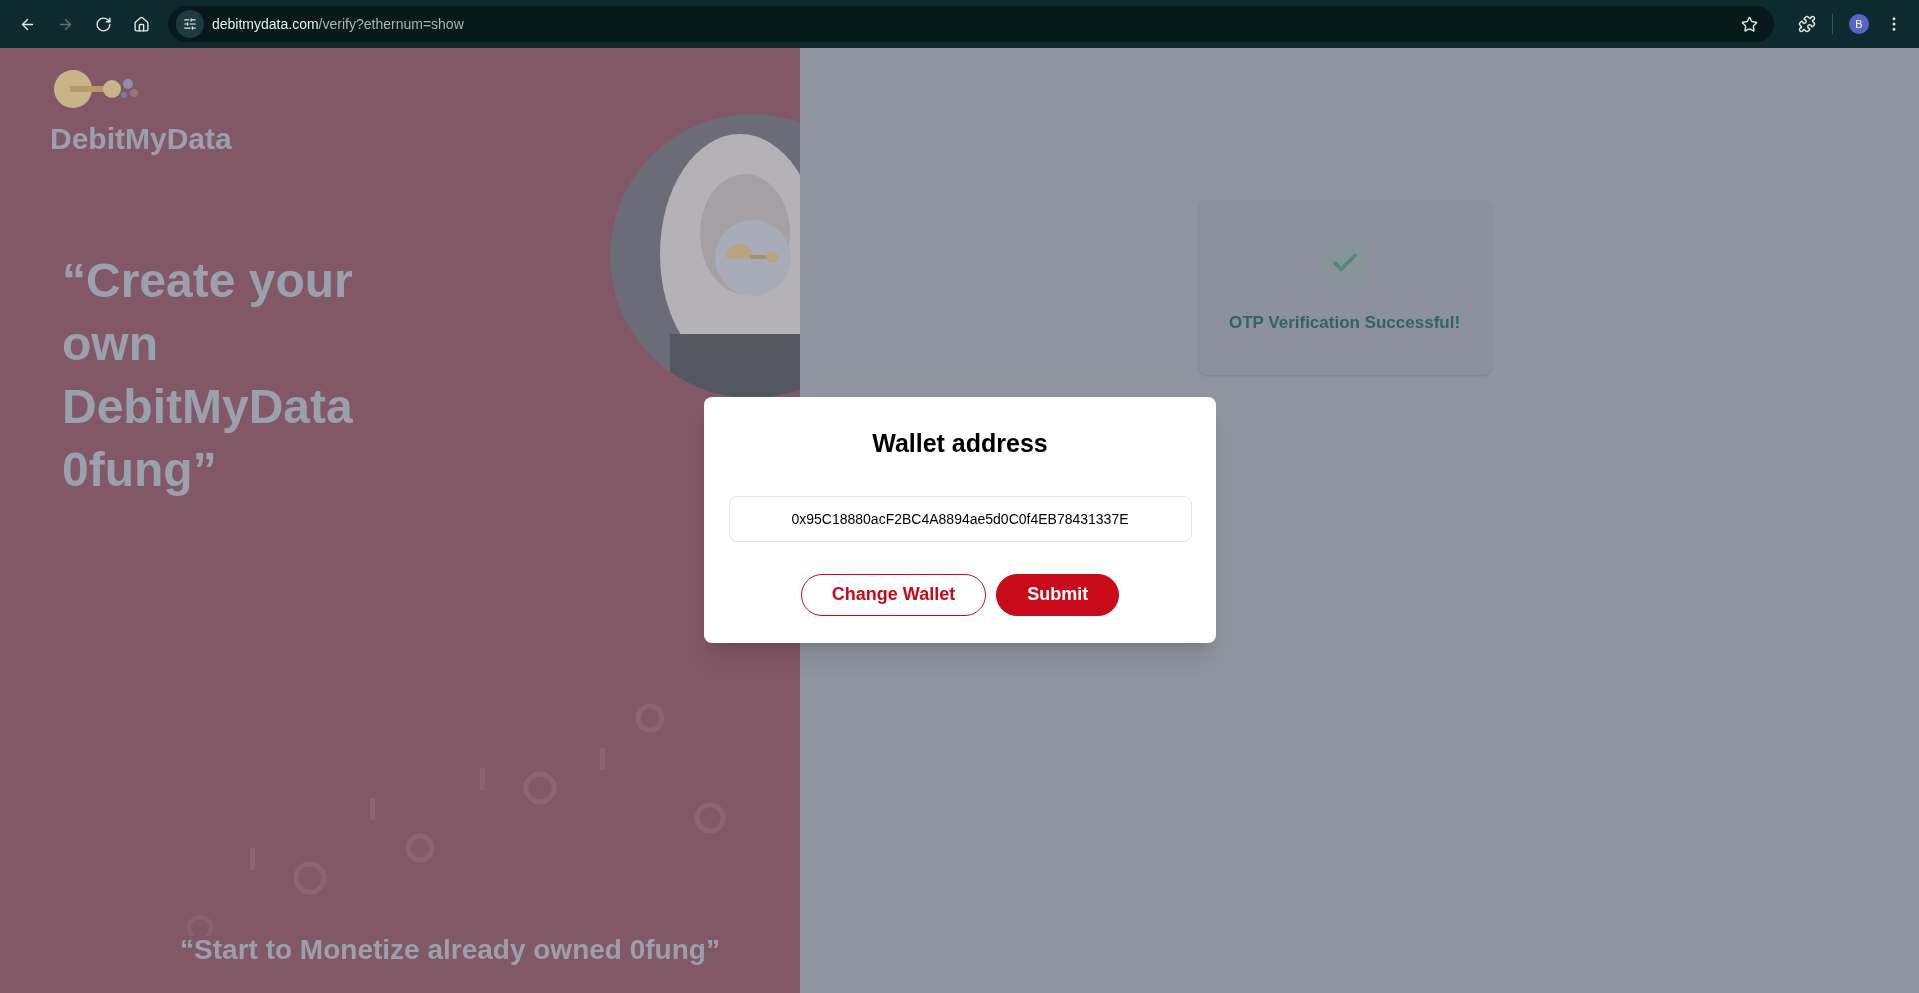 This screenshot has height=993, width=1919. What do you see at coordinates (971, 24) in the screenshot?
I see `address-bar: debitmydata.com/verify?ethernum=show` at bounding box center [971, 24].